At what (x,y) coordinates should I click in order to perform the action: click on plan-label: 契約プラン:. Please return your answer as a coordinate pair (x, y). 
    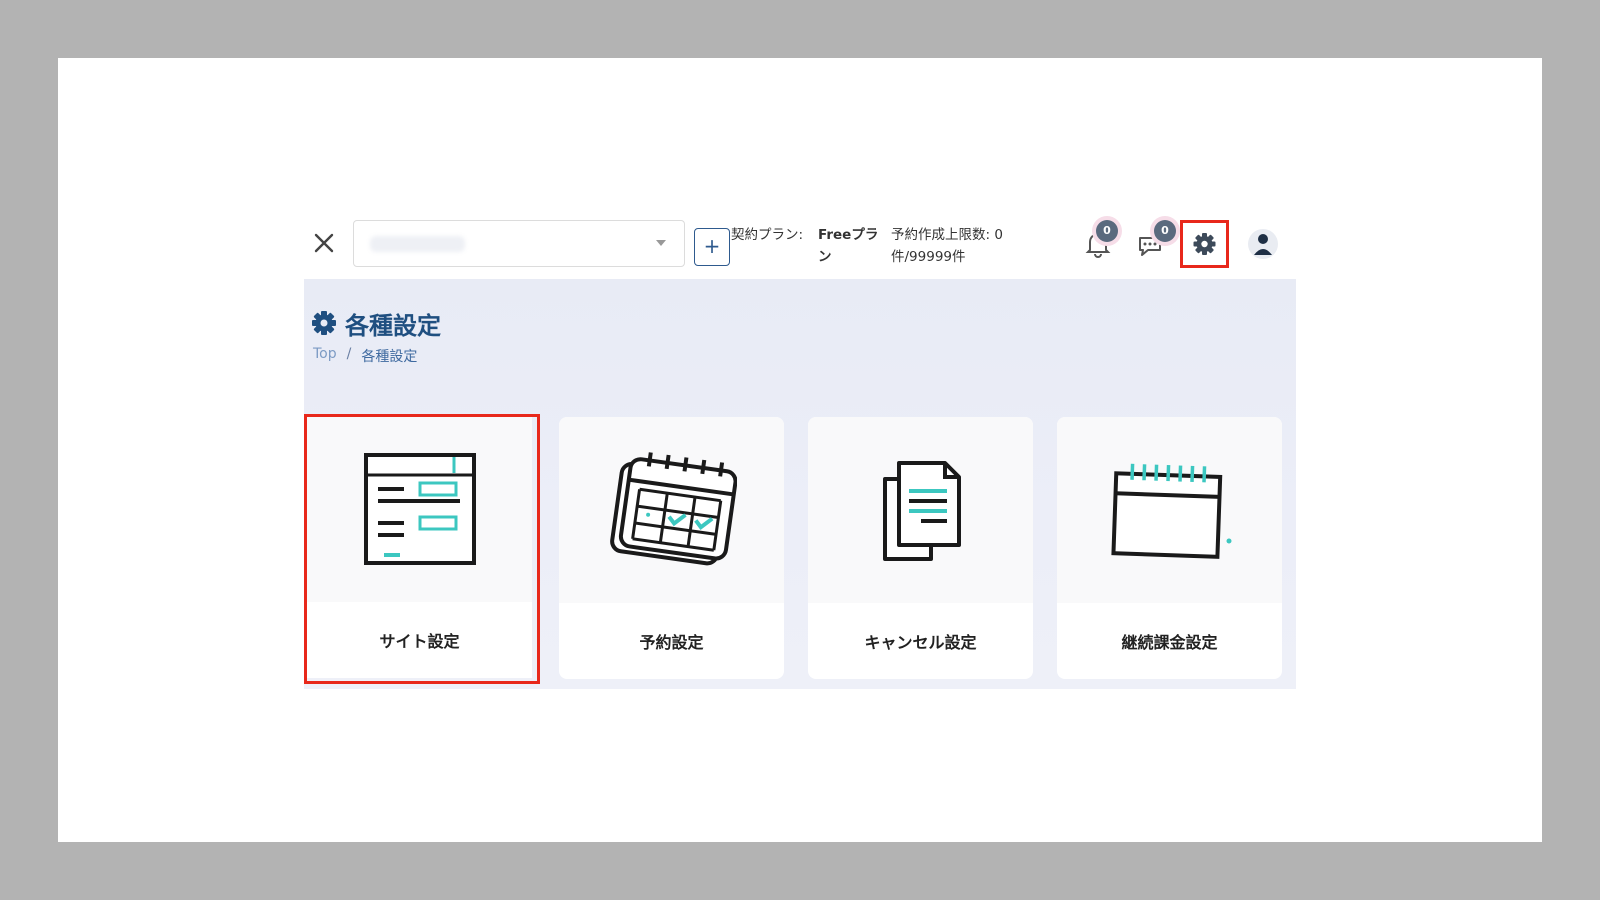
    Looking at the image, I should click on (767, 235).